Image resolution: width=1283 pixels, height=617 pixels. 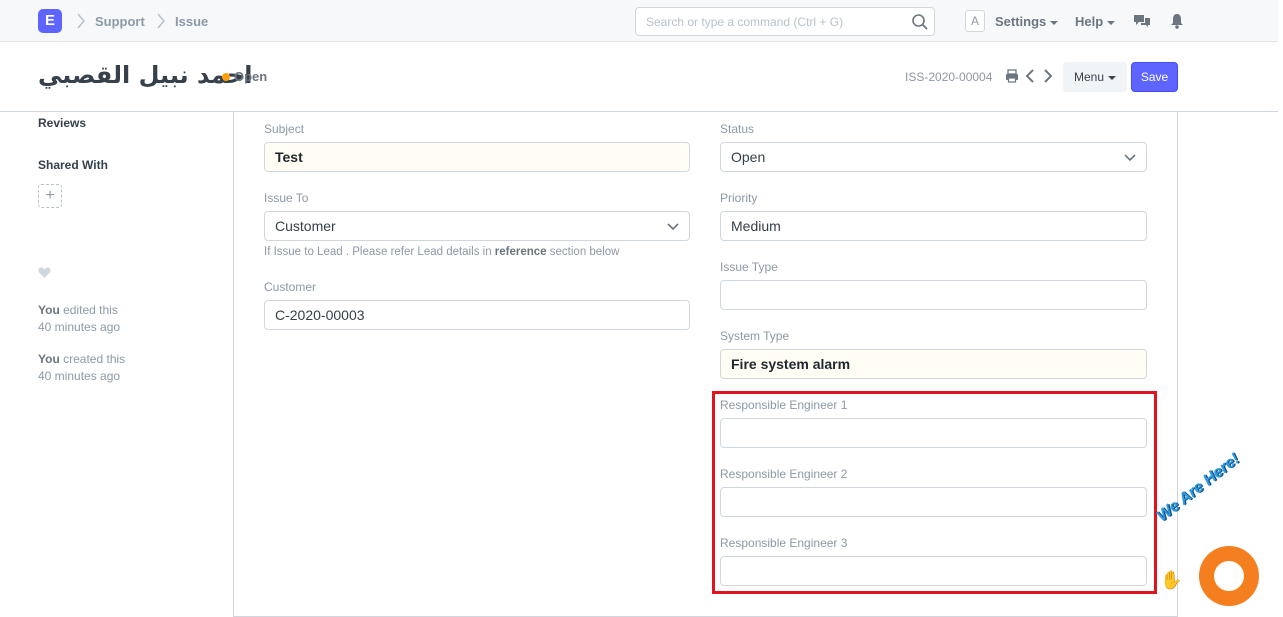 What do you see at coordinates (748, 157) in the screenshot?
I see `status-value: Open` at bounding box center [748, 157].